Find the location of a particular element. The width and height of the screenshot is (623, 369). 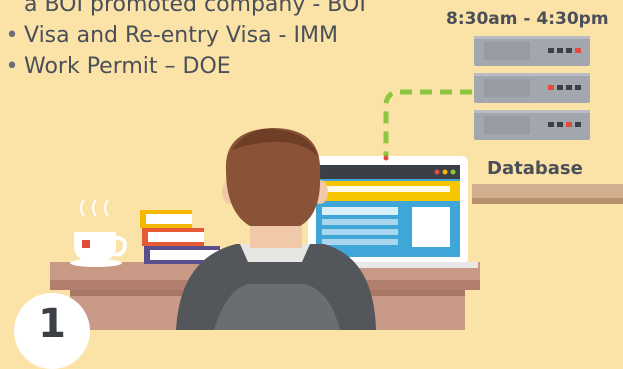

list-item: a BOI promoted company - BOI is located at coordinates (183, 10).